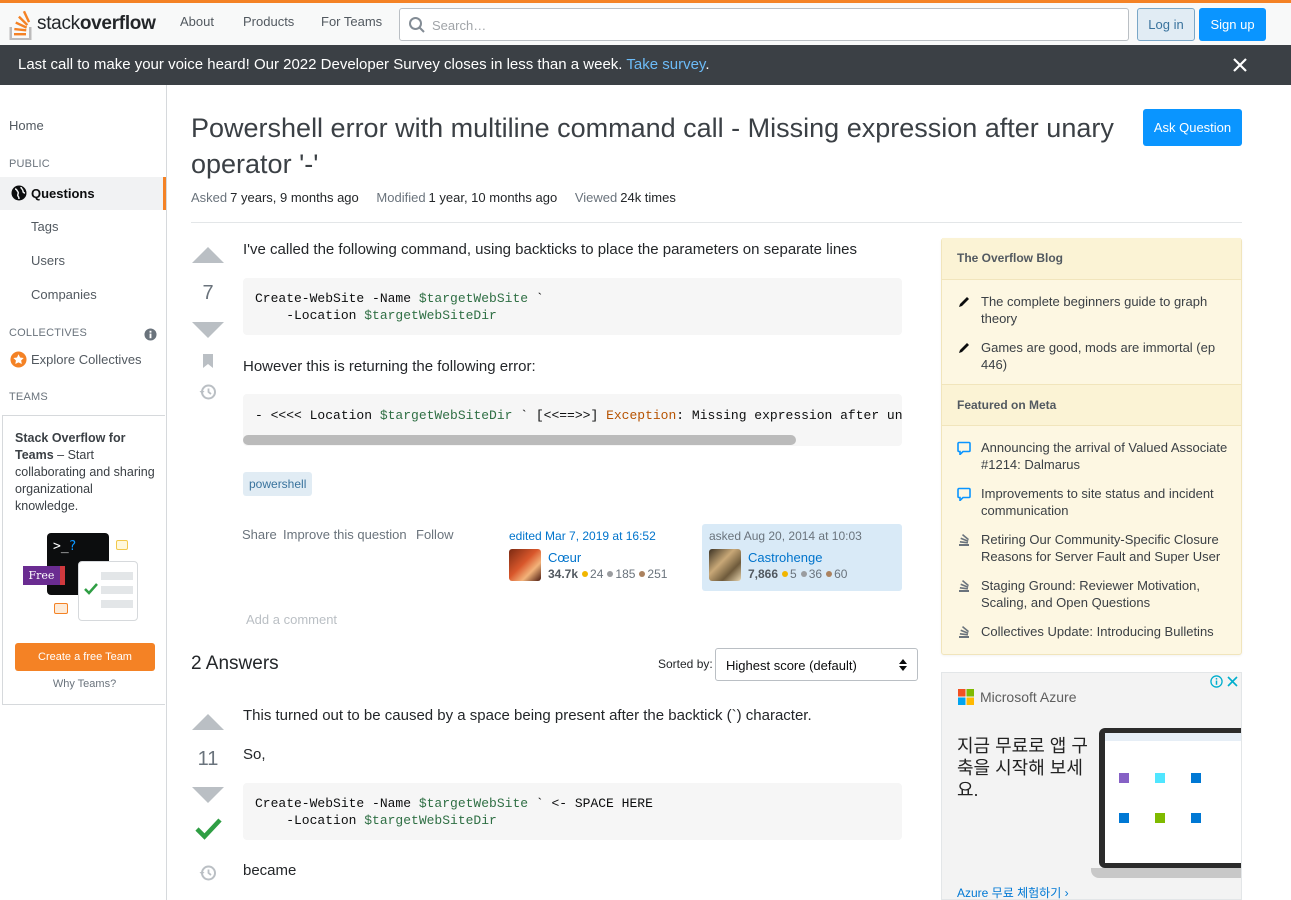 The image size is (1291, 900). Describe the element at coordinates (20, 25) in the screenshot. I see `stack-overflow-logo-icon` at that location.